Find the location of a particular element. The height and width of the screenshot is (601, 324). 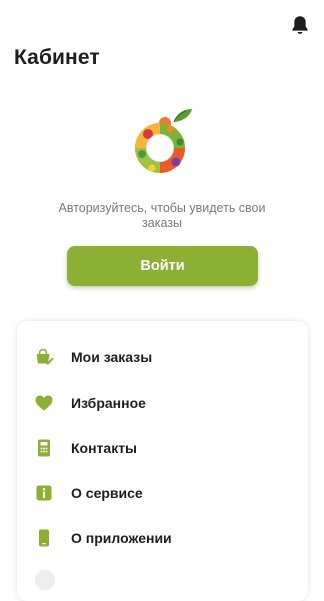

menu-item-label: О сервисе is located at coordinates (107, 493).